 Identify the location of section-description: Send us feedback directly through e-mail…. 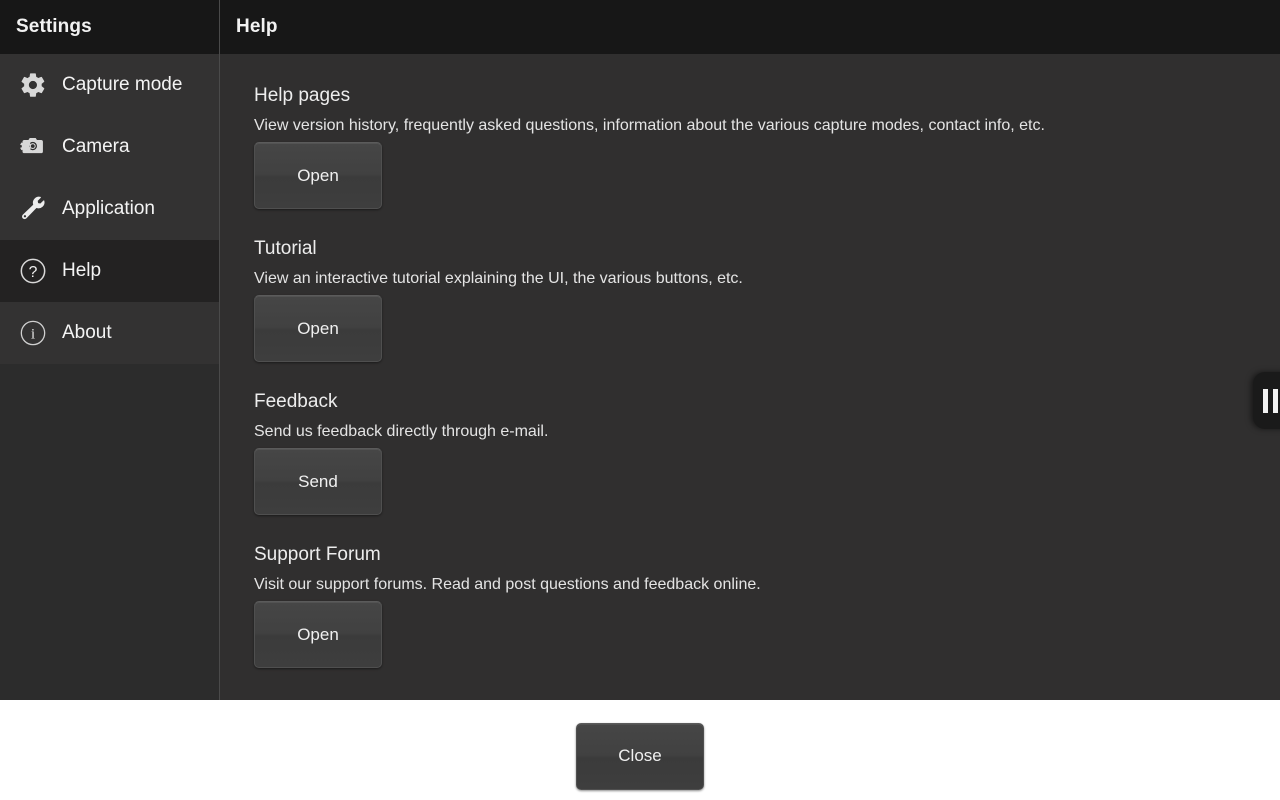
(401, 431).